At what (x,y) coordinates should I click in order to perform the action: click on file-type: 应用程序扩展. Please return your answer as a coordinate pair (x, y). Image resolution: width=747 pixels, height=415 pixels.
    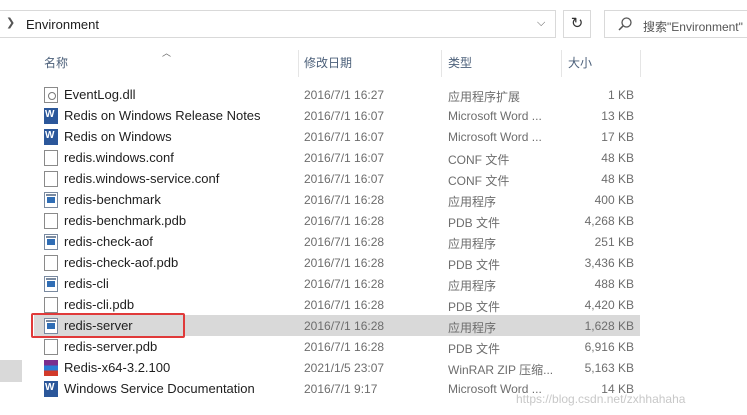
    Looking at the image, I should click on (484, 97).